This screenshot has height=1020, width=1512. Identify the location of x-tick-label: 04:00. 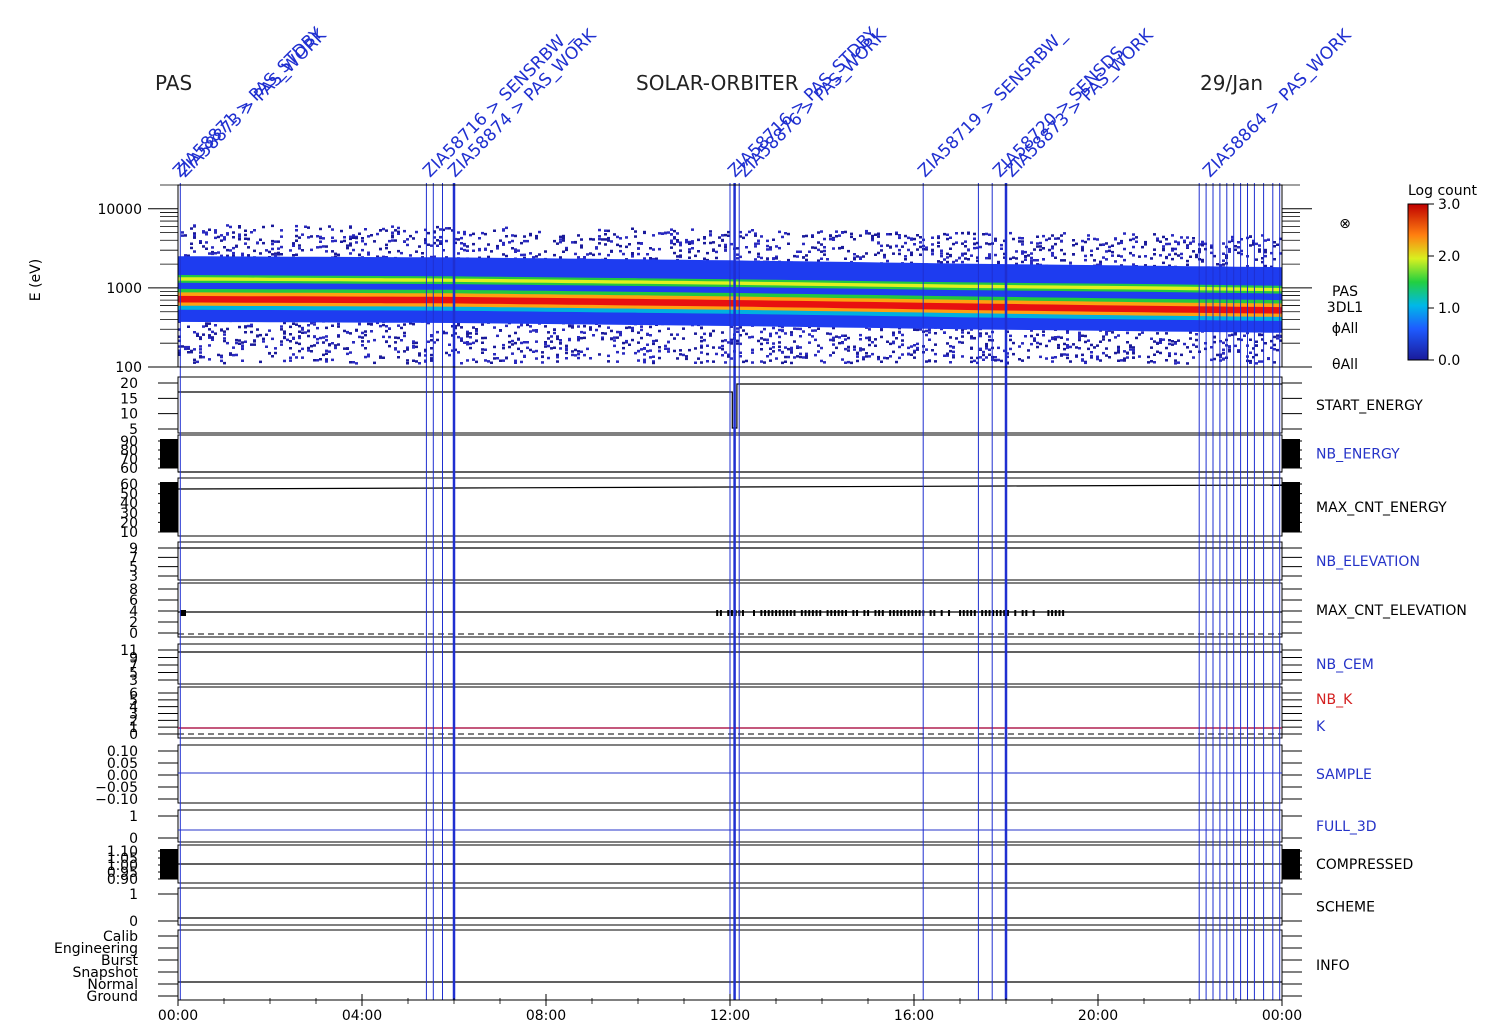
(362, 1014).